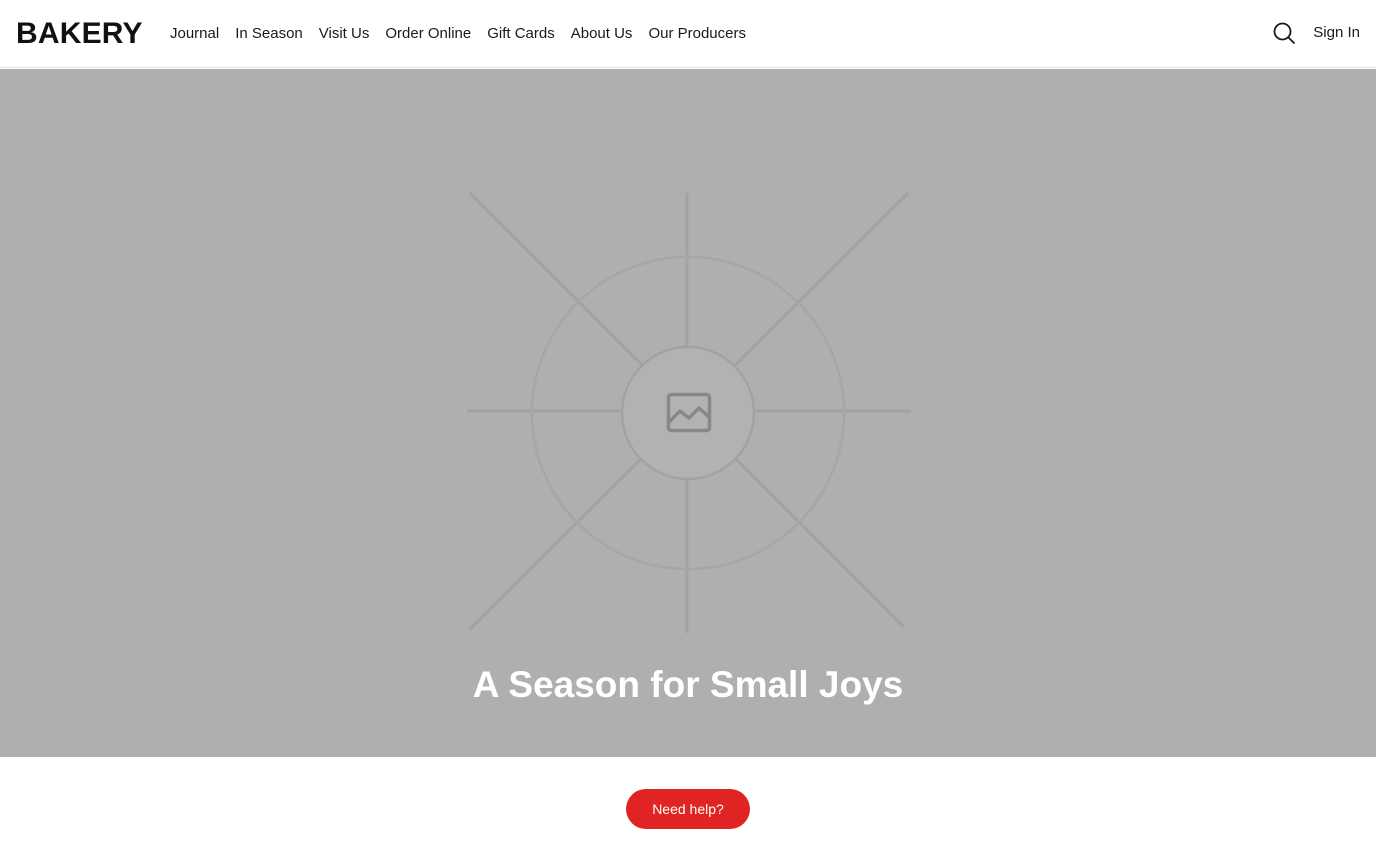 This screenshot has width=1376, height=861. What do you see at coordinates (1284, 33) in the screenshot?
I see `search-icon` at bounding box center [1284, 33].